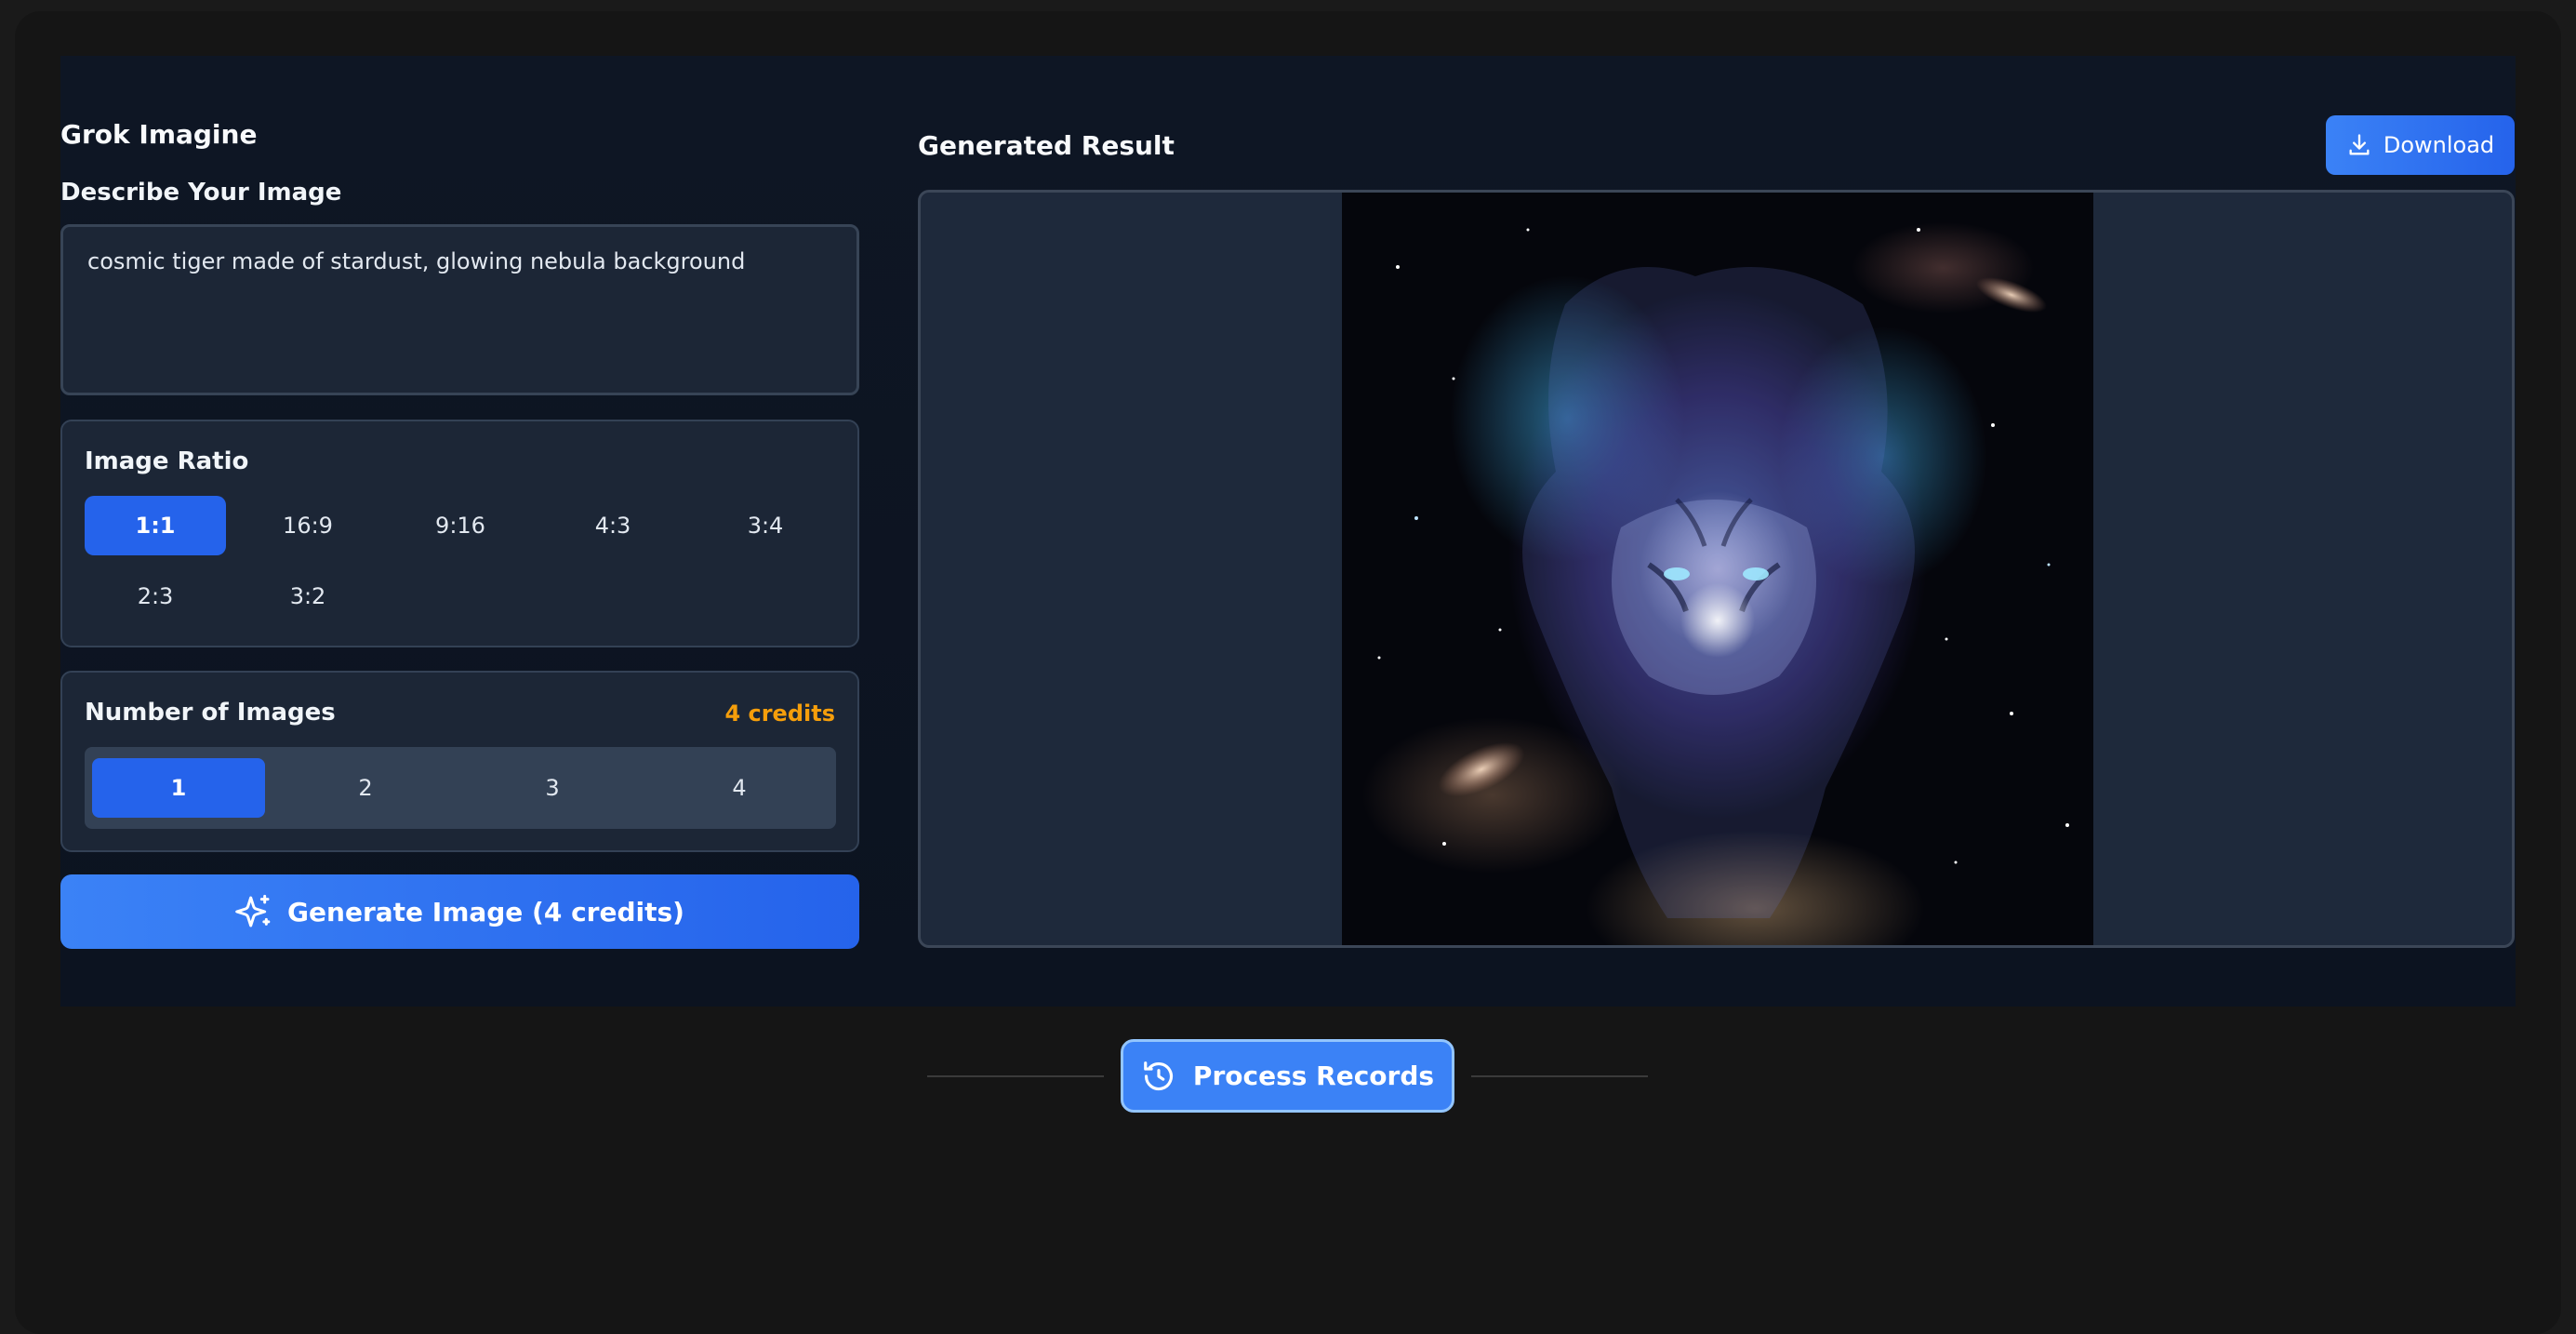  Describe the element at coordinates (1559, 1076) in the screenshot. I see `divider-right` at that location.